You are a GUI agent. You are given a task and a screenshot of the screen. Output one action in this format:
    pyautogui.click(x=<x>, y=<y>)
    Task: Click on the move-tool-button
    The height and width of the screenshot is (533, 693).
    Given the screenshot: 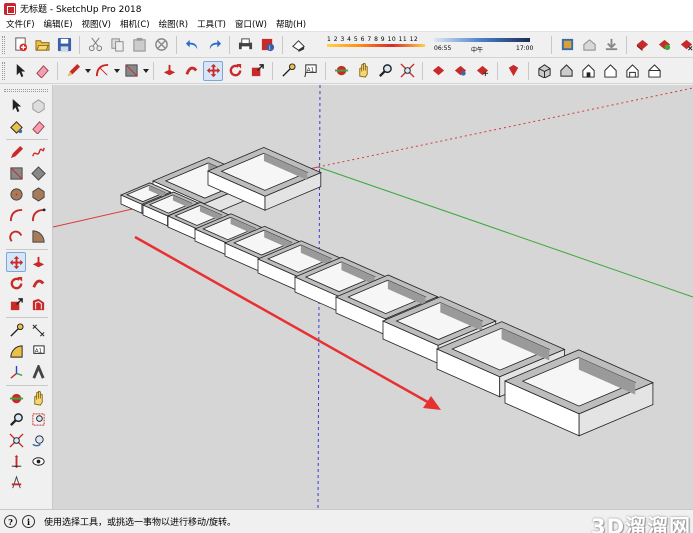 What is the action you would take?
    pyautogui.click(x=213, y=70)
    